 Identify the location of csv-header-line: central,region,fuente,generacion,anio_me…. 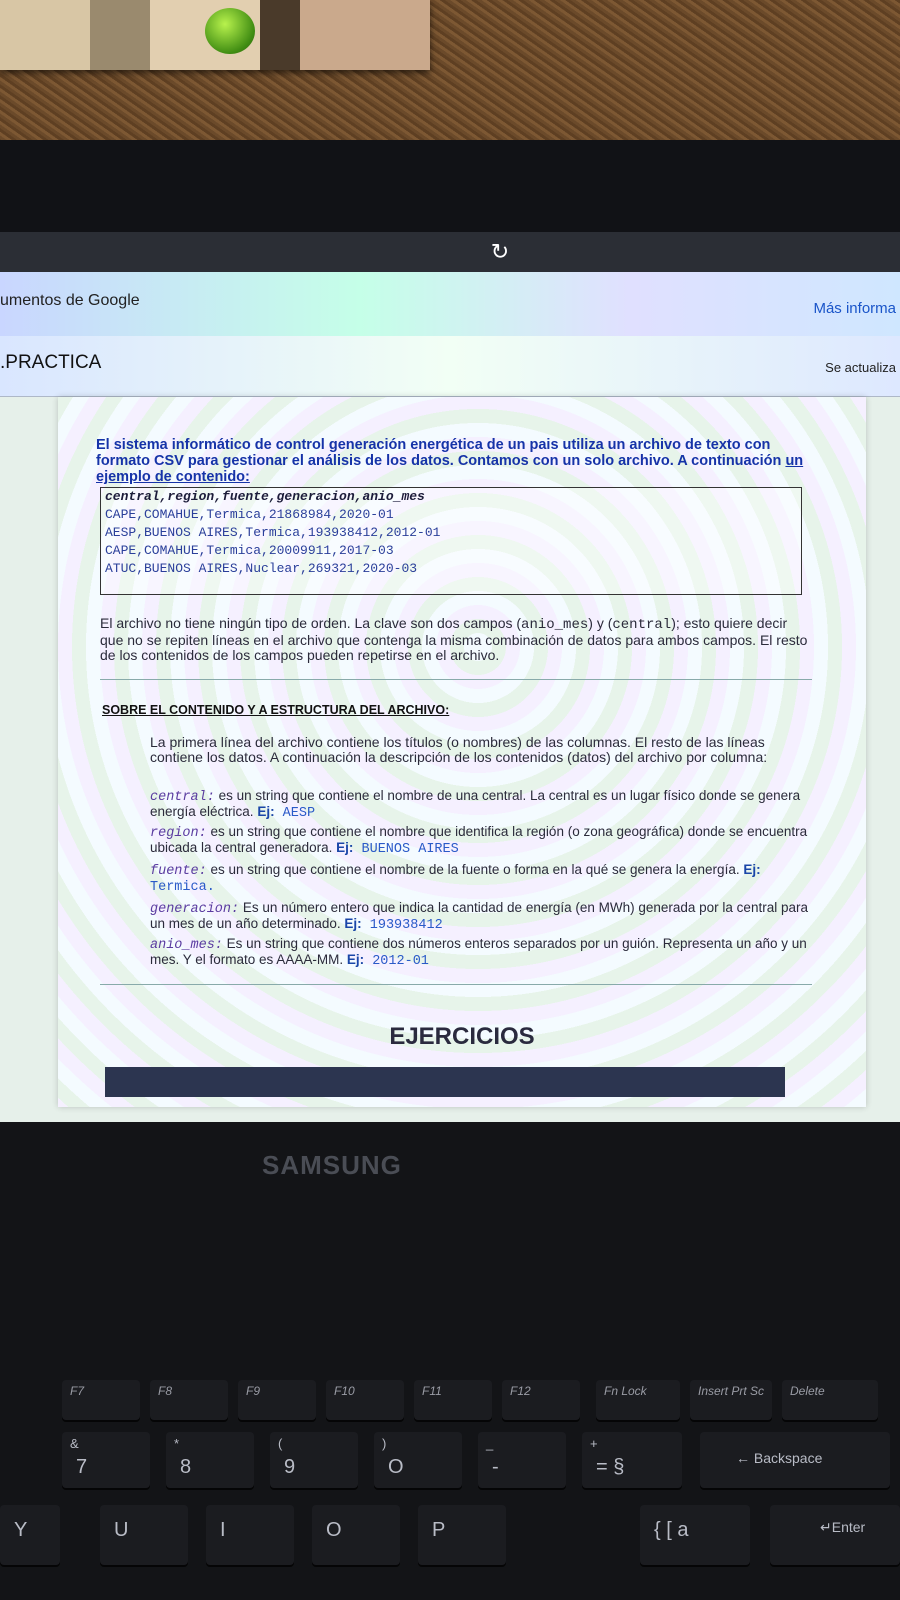
(265, 496).